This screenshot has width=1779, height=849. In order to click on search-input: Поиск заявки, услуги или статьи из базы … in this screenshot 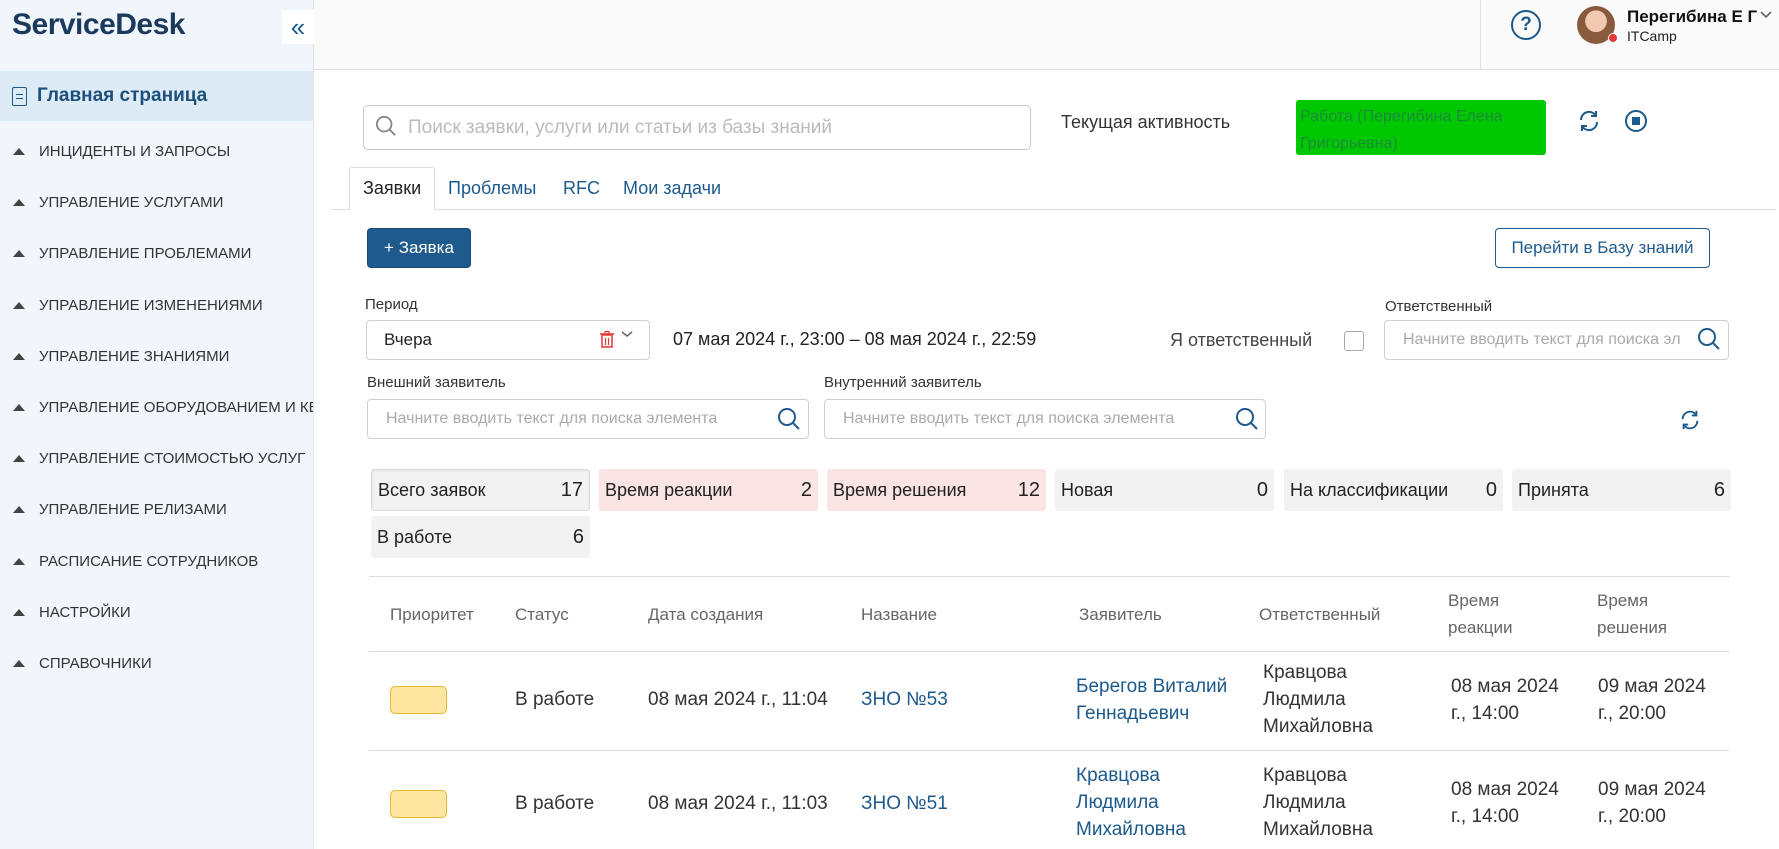, I will do `click(697, 127)`.